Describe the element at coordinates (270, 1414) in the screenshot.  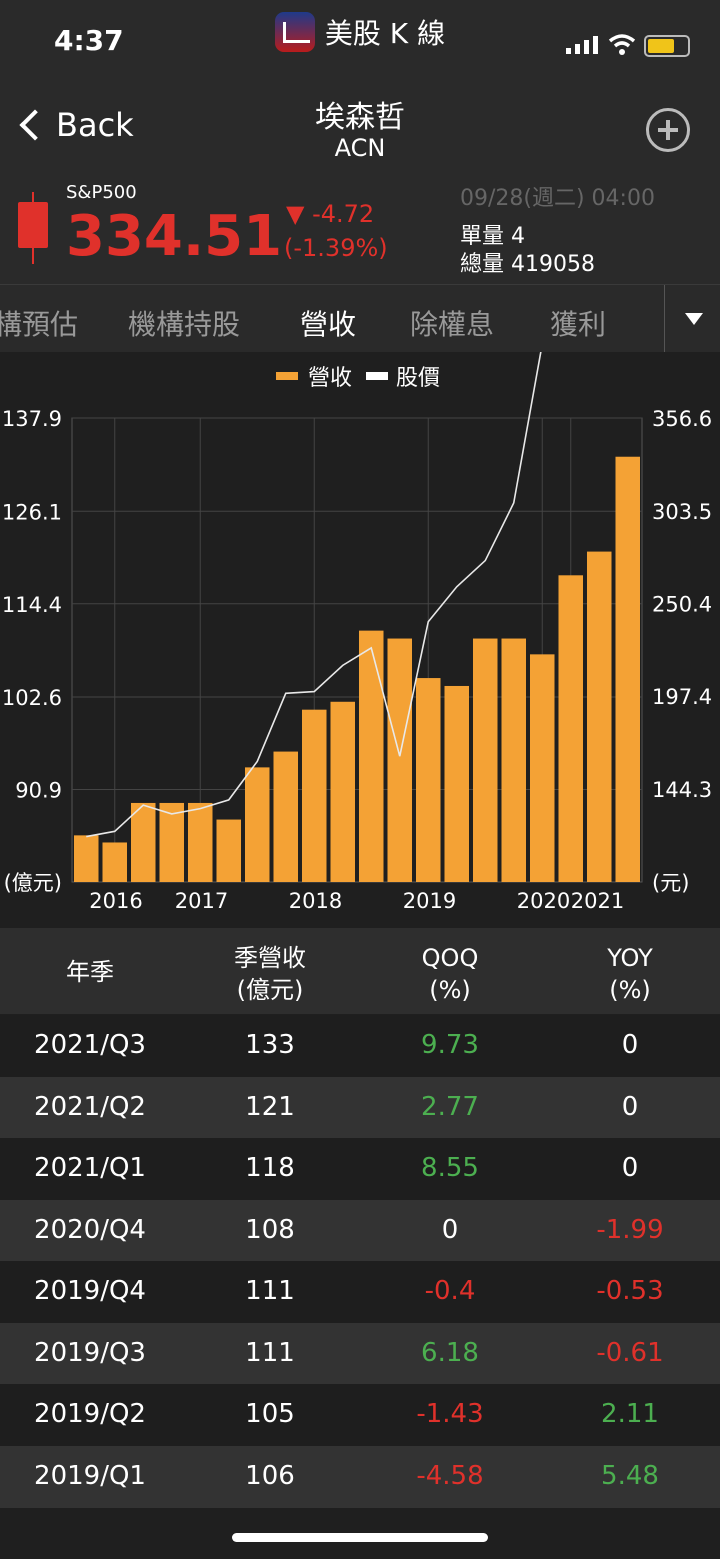
I see `cell-revenue: 105` at that location.